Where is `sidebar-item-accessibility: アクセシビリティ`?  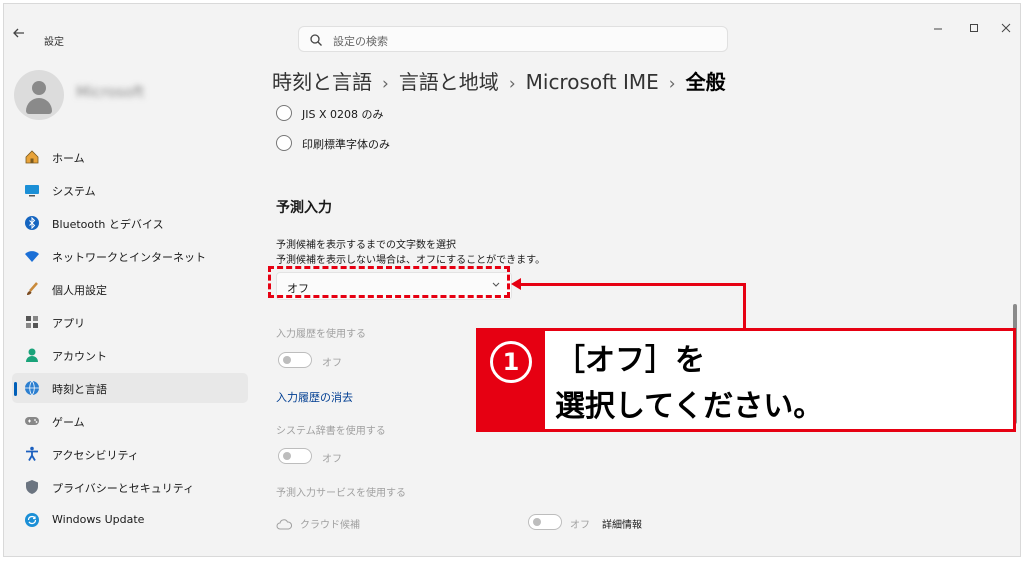 sidebar-item-accessibility: アクセシビリティ is located at coordinates (130, 454).